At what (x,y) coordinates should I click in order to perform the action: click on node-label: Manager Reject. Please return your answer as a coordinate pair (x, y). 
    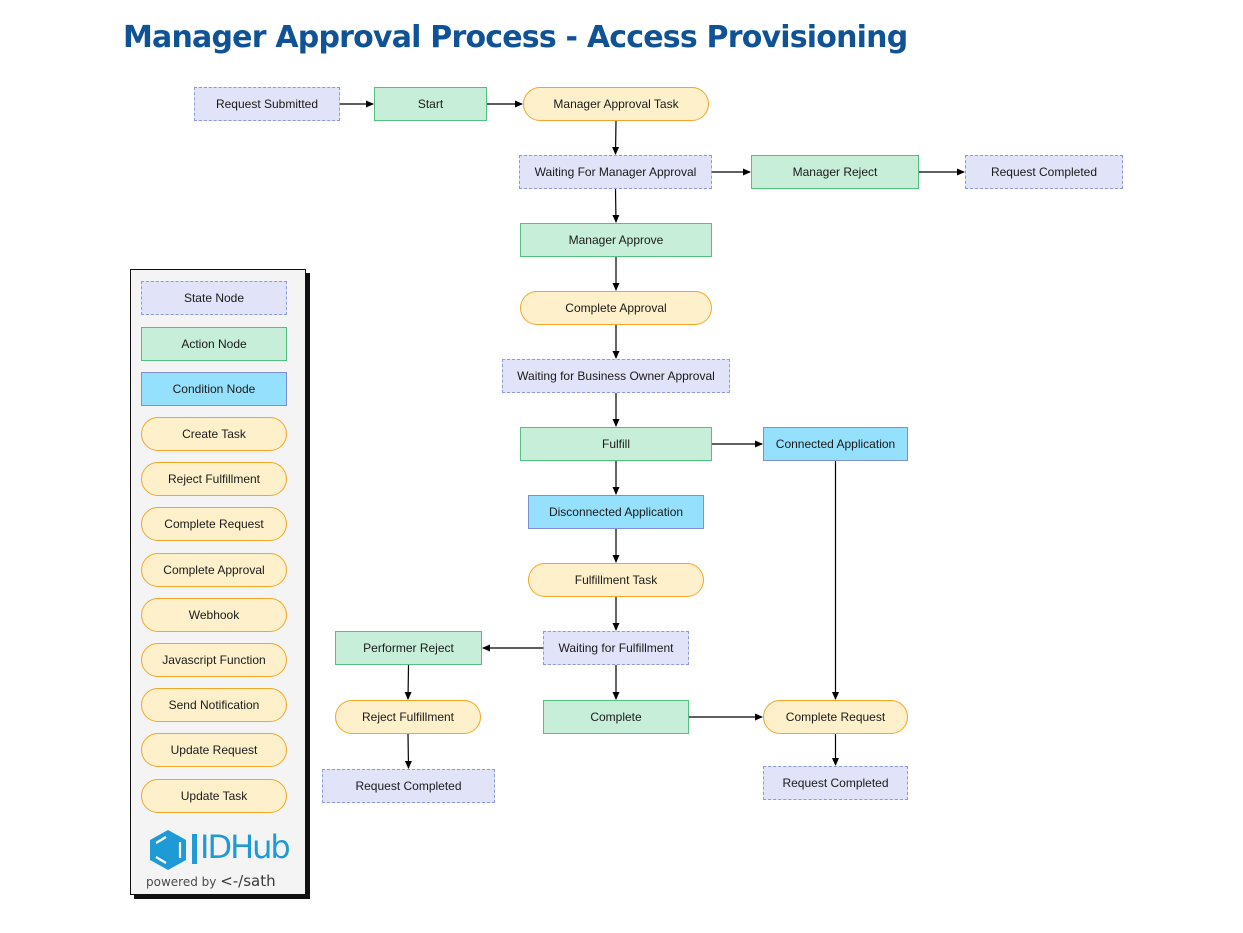
    Looking at the image, I should click on (835, 172).